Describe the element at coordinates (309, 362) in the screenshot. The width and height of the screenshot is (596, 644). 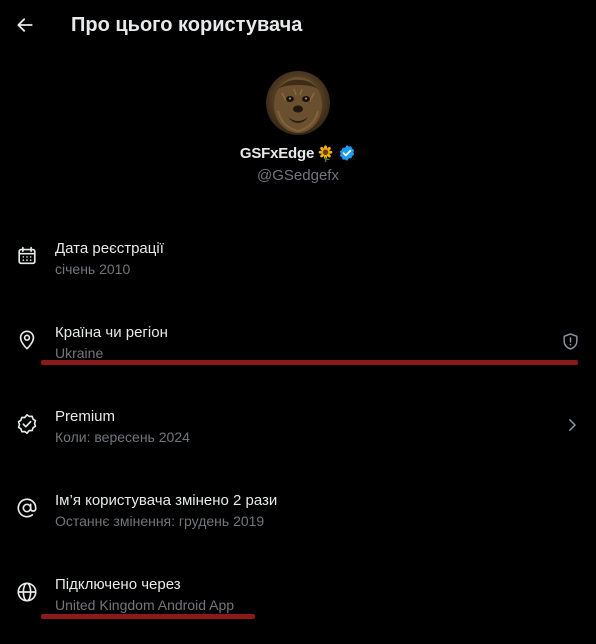
I see `annotation-underline-country` at that location.